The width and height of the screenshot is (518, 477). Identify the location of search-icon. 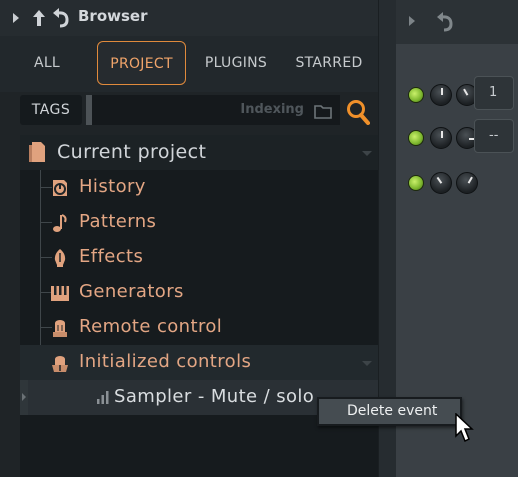
(358, 112).